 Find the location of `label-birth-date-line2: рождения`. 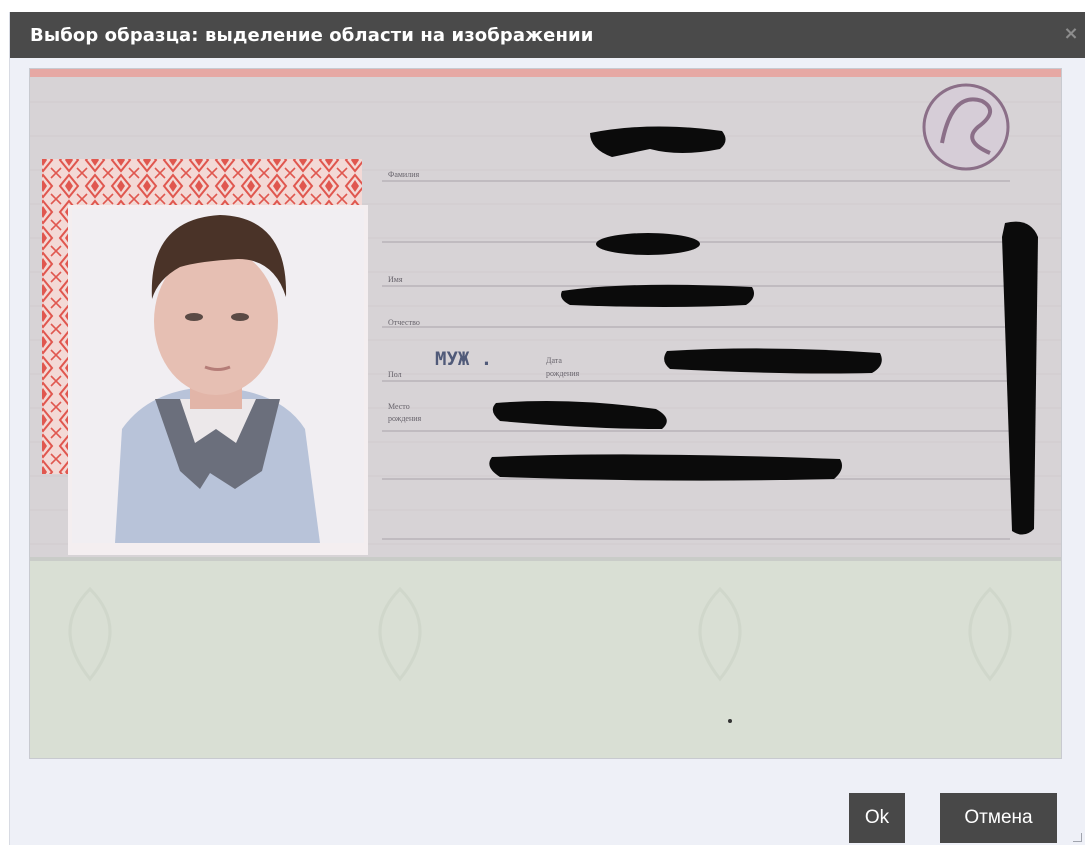

label-birth-date-line2: рождения is located at coordinates (563, 373).